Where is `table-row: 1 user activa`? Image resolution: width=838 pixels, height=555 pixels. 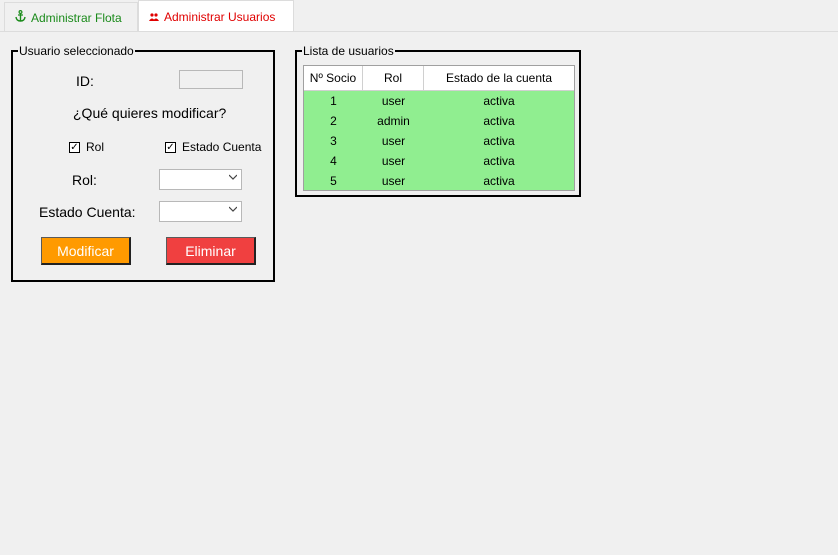 table-row: 1 user activa is located at coordinates (439, 101).